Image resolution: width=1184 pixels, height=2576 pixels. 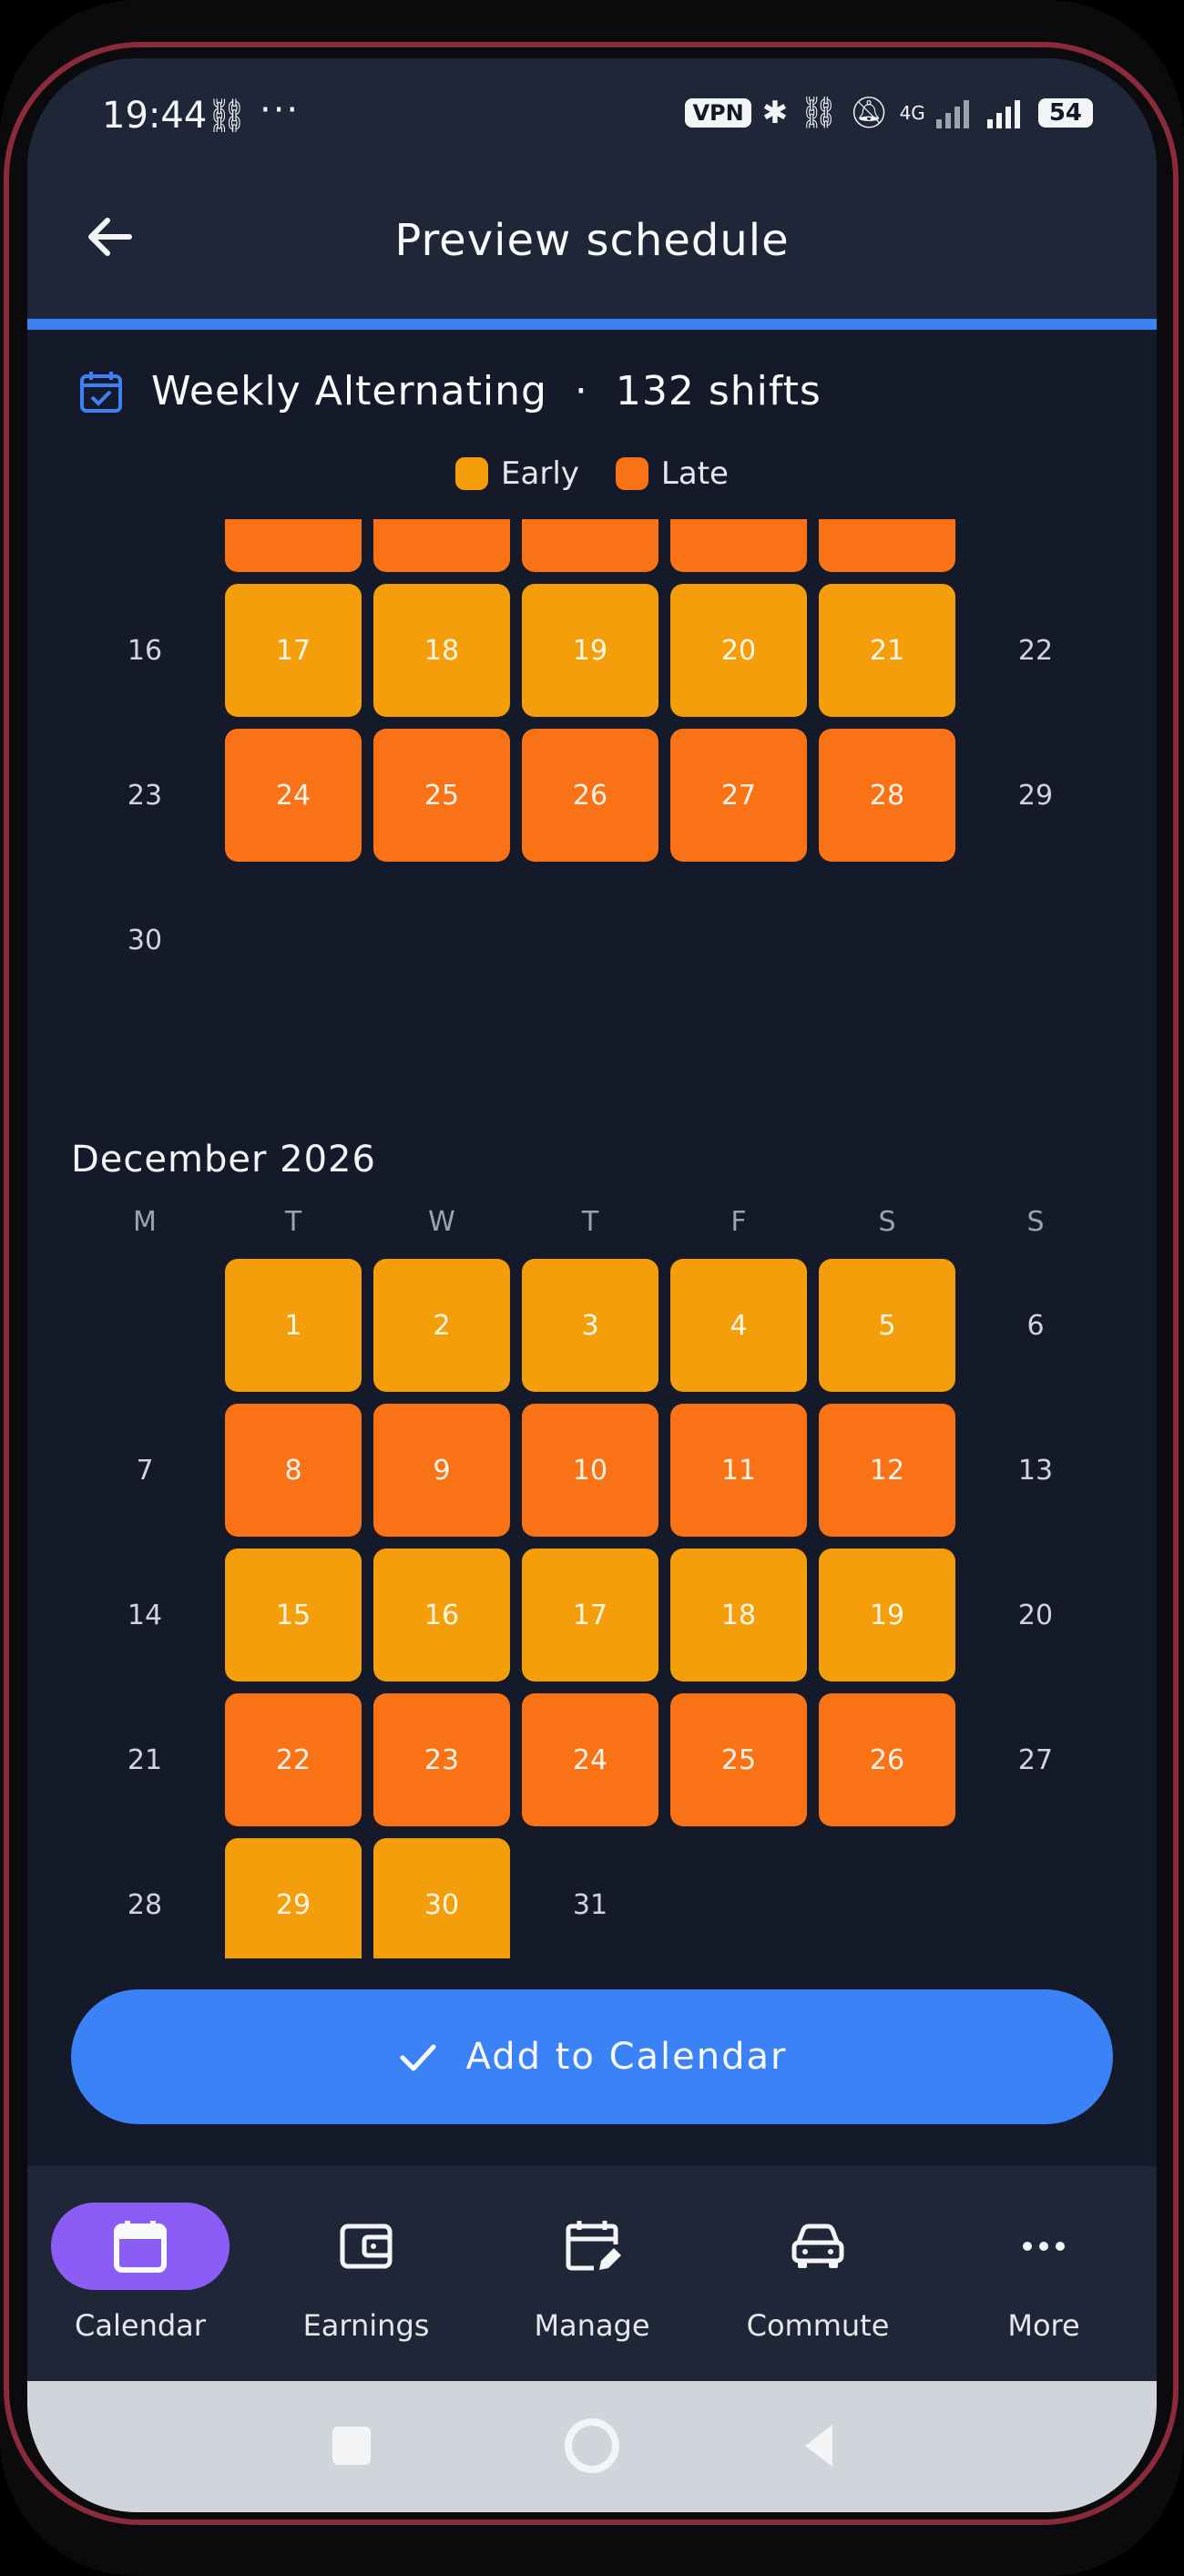 I want to click on system-navigation-bar, so click(x=592, y=2446).